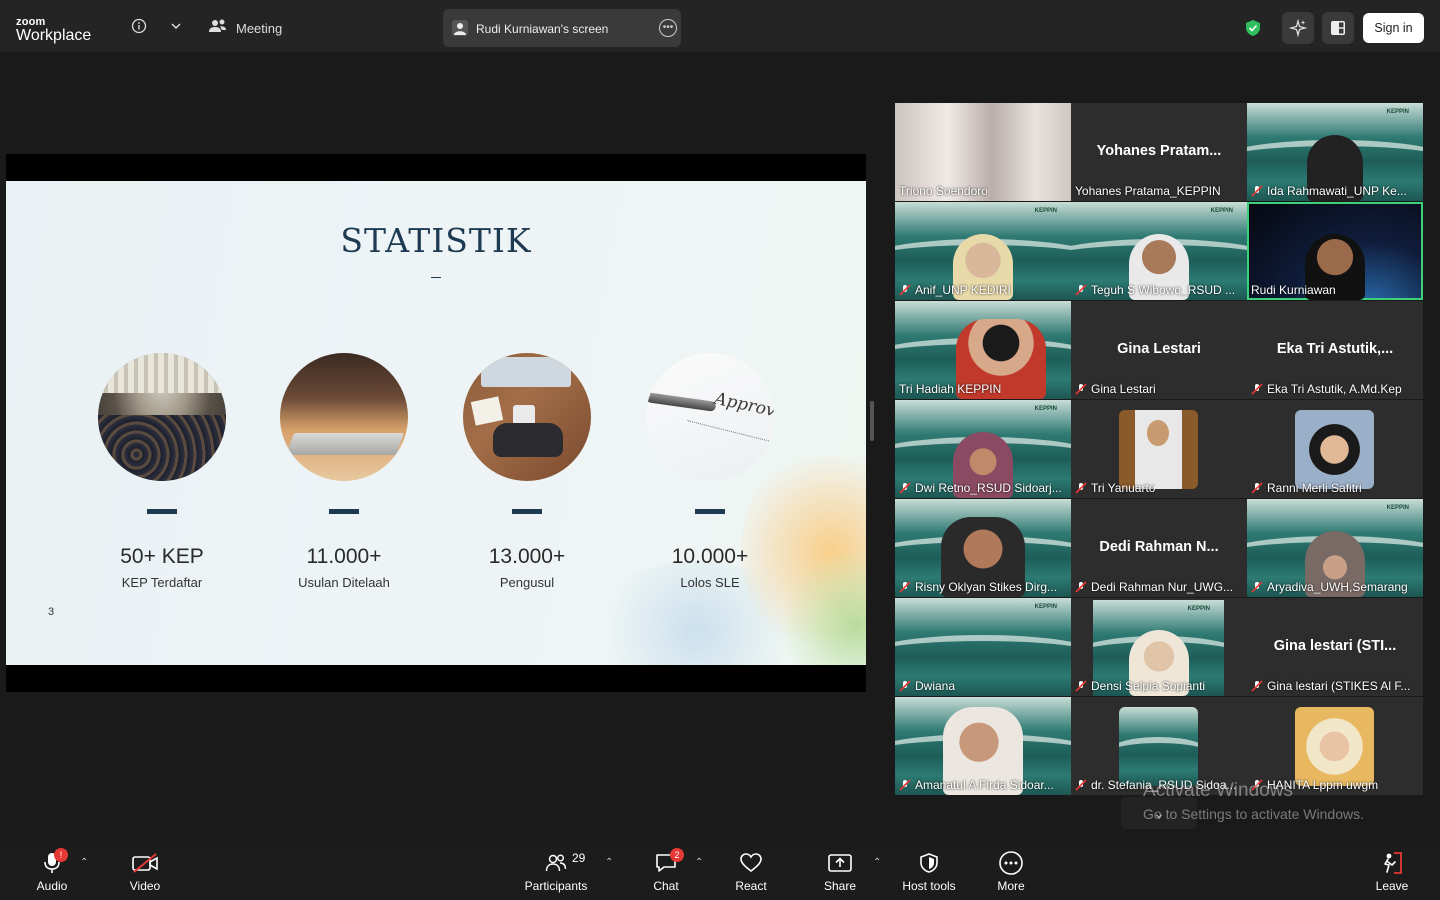  What do you see at coordinates (1140, 686) in the screenshot?
I see `participant-name: Densi Selpia Sopianti` at bounding box center [1140, 686].